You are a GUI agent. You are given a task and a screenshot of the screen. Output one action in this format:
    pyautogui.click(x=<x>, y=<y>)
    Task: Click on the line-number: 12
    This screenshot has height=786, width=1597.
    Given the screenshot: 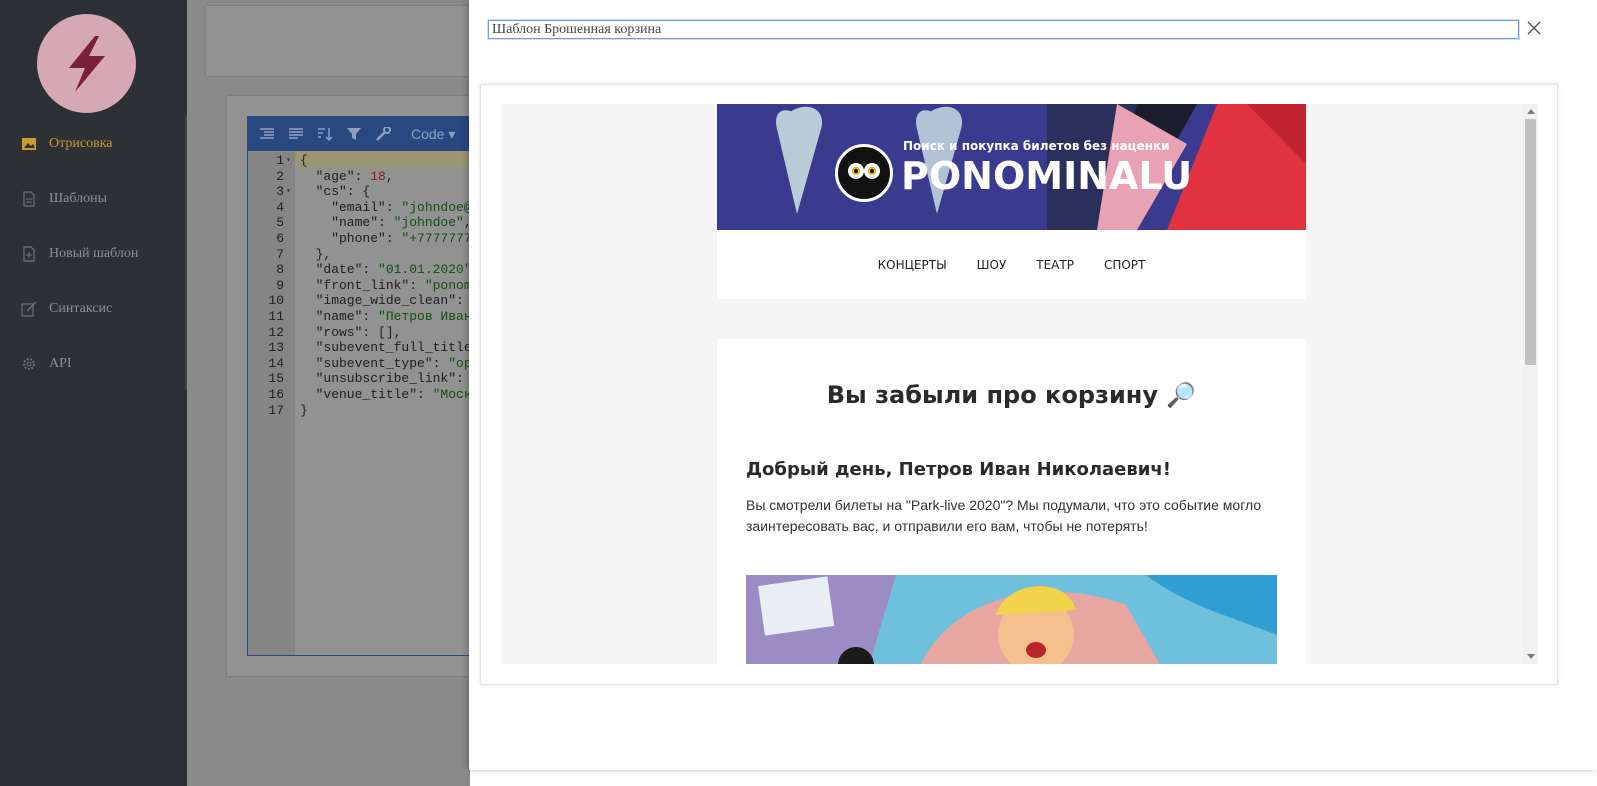 What is the action you would take?
    pyautogui.click(x=276, y=332)
    